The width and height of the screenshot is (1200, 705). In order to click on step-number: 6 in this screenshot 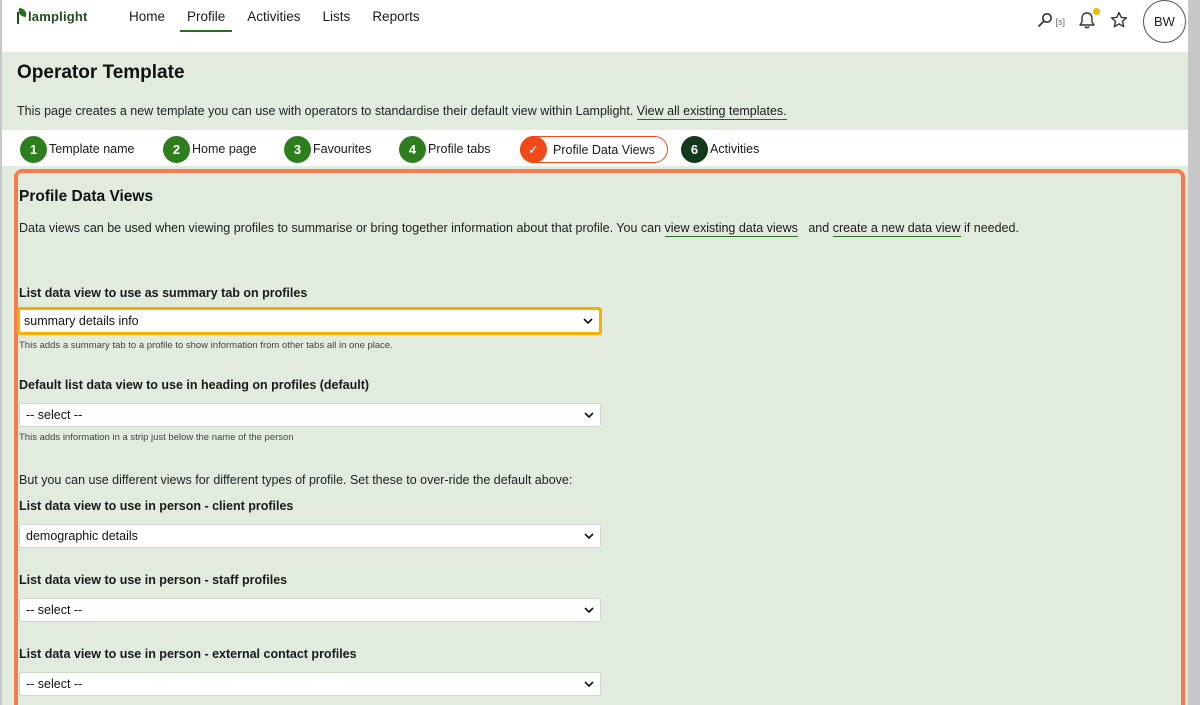, I will do `click(694, 149)`.